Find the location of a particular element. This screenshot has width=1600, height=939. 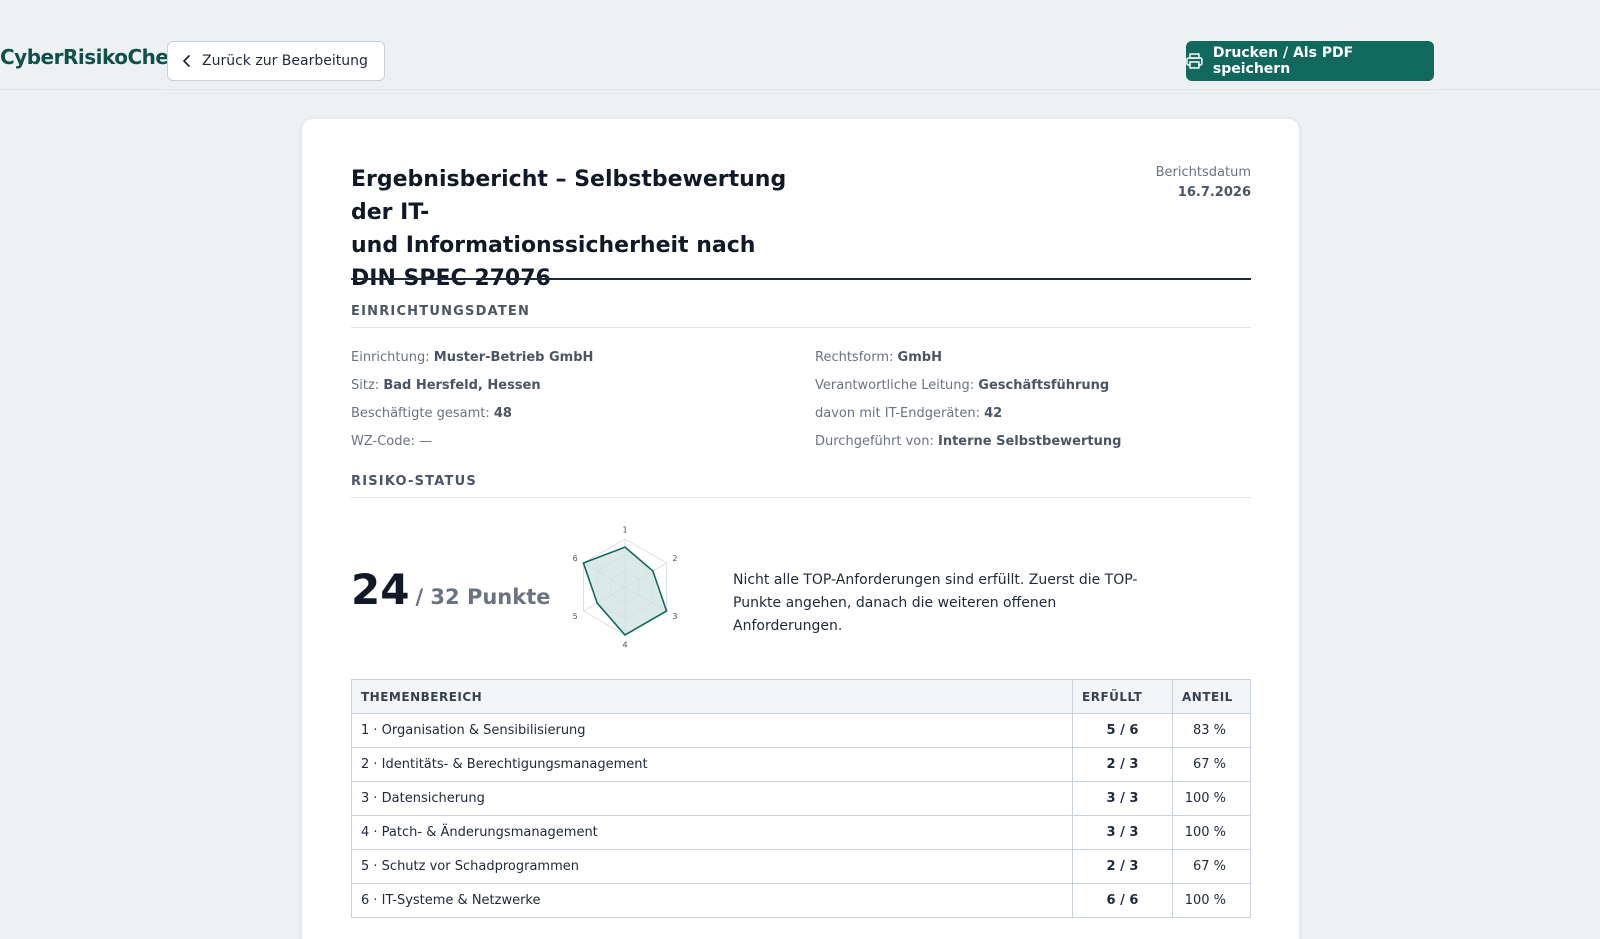

back-button-label: Zurück zur Bearbeitung is located at coordinates (285, 61).